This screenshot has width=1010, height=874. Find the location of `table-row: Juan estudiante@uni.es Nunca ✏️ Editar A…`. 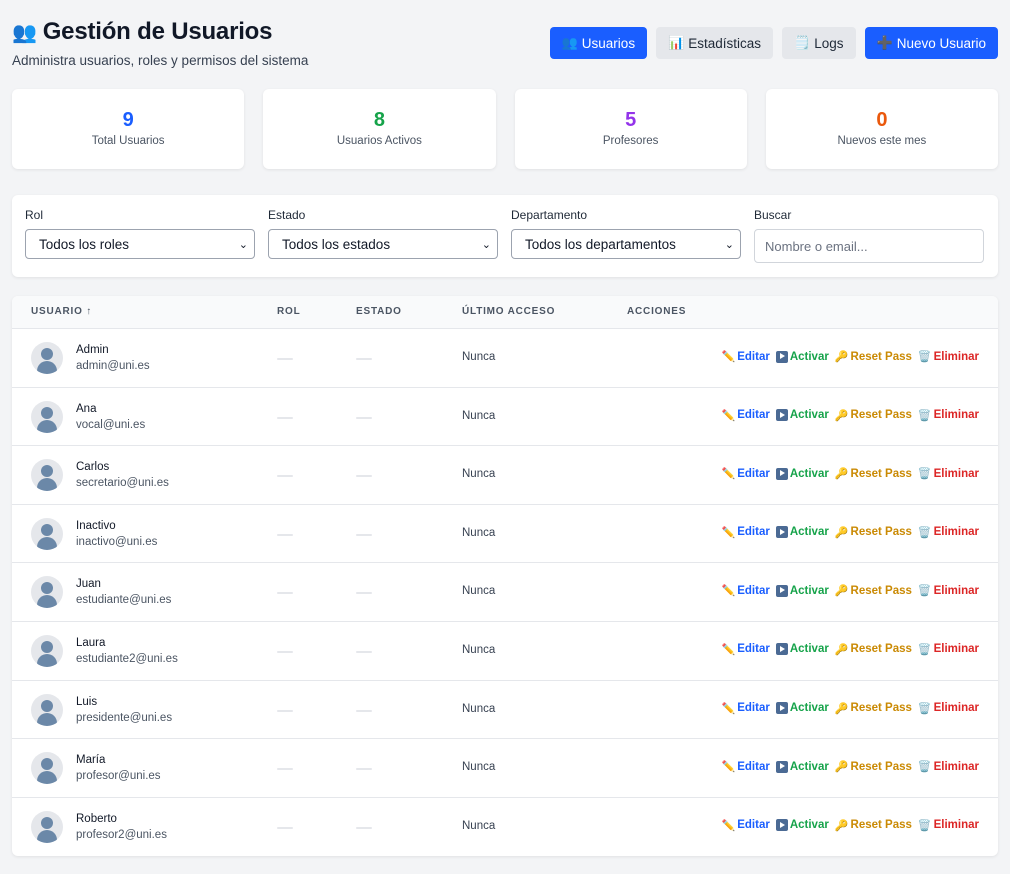

table-row: Juan estudiante@uni.es Nunca ✏️ Editar A… is located at coordinates (505, 592).